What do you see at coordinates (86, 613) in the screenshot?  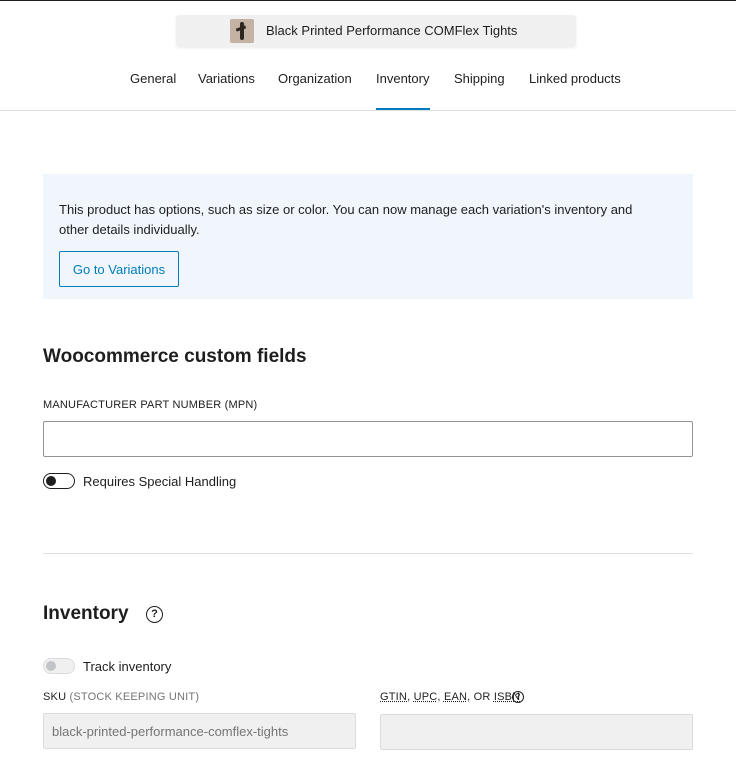 I see `inventory-title: Inventory` at bounding box center [86, 613].